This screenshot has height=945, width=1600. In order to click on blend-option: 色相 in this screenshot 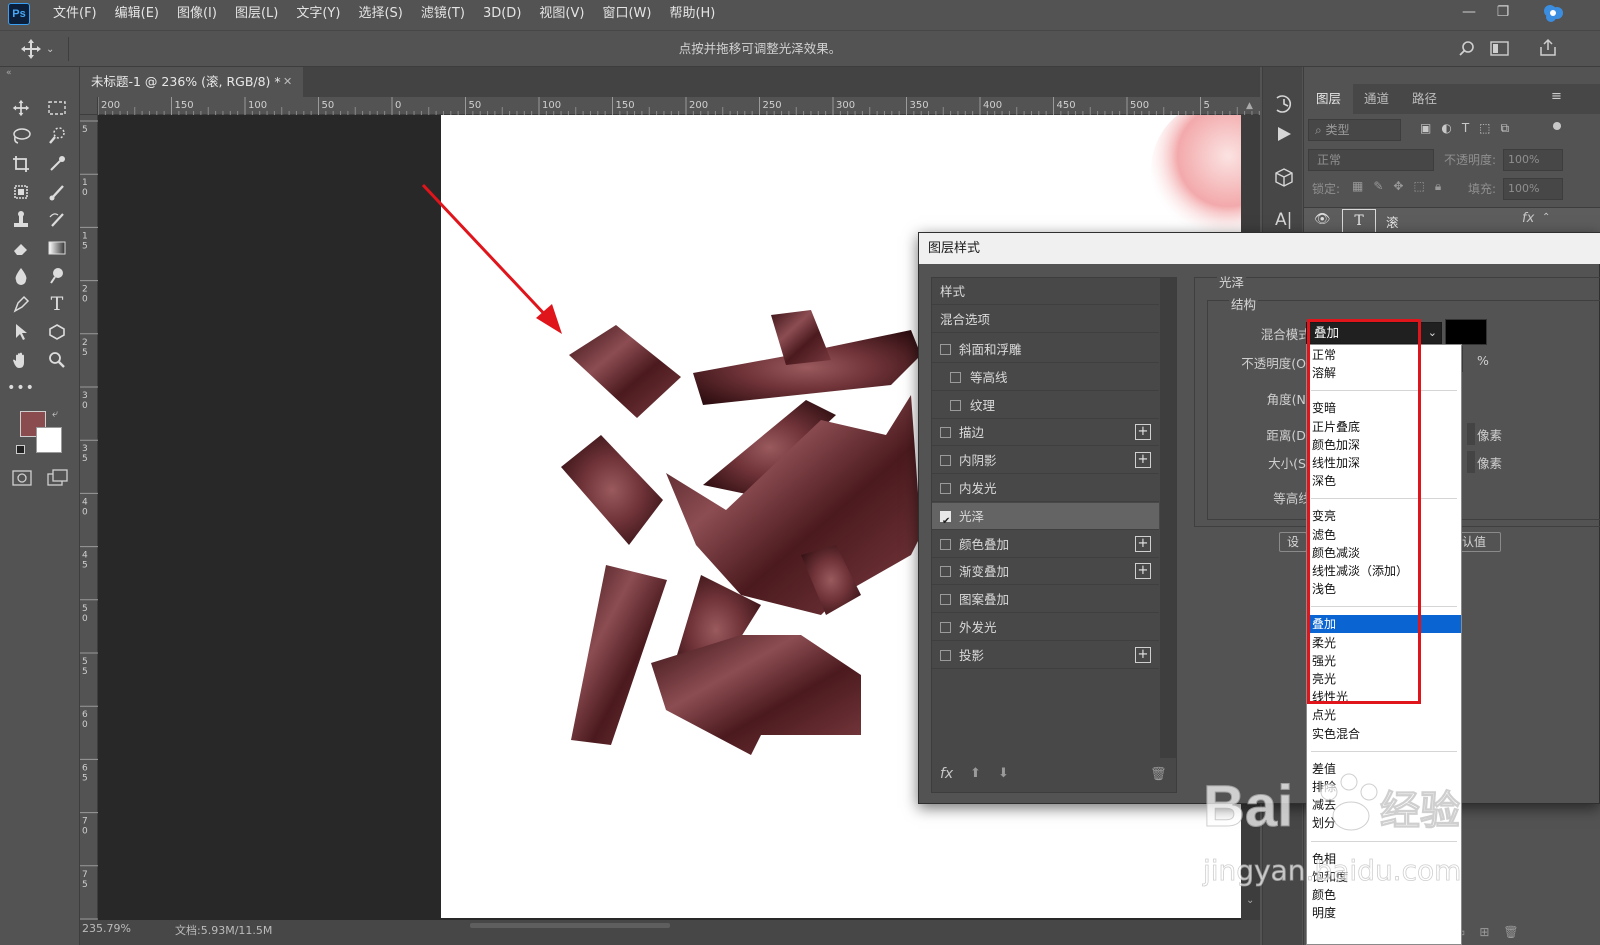, I will do `click(1384, 859)`.